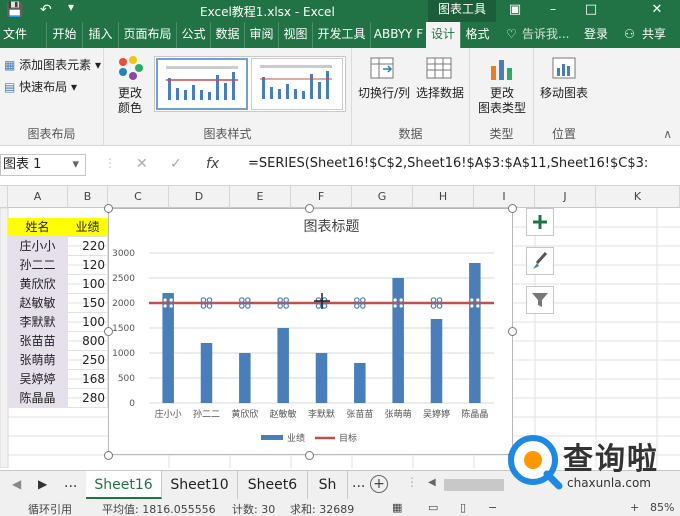 The image size is (680, 516). What do you see at coordinates (75, 165) in the screenshot?
I see `name-box-dropdown-icon: ▾` at bounding box center [75, 165].